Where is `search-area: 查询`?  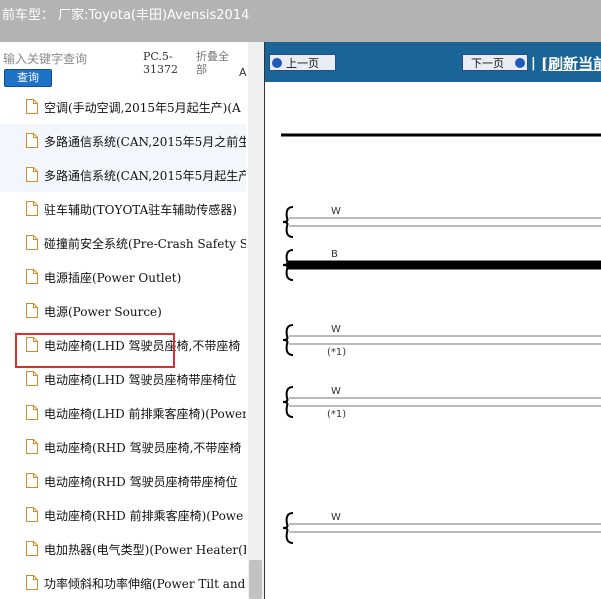 search-area: 查询 is located at coordinates (70, 64).